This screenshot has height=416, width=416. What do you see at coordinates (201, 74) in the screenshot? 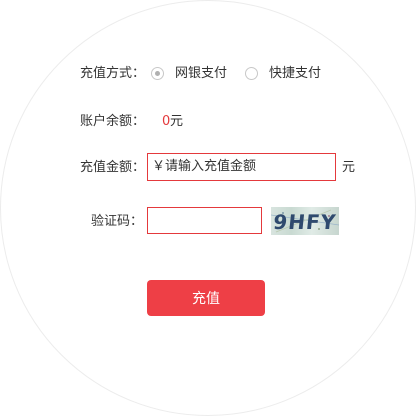
I see `radio-netbank-label: 网银支付` at bounding box center [201, 74].